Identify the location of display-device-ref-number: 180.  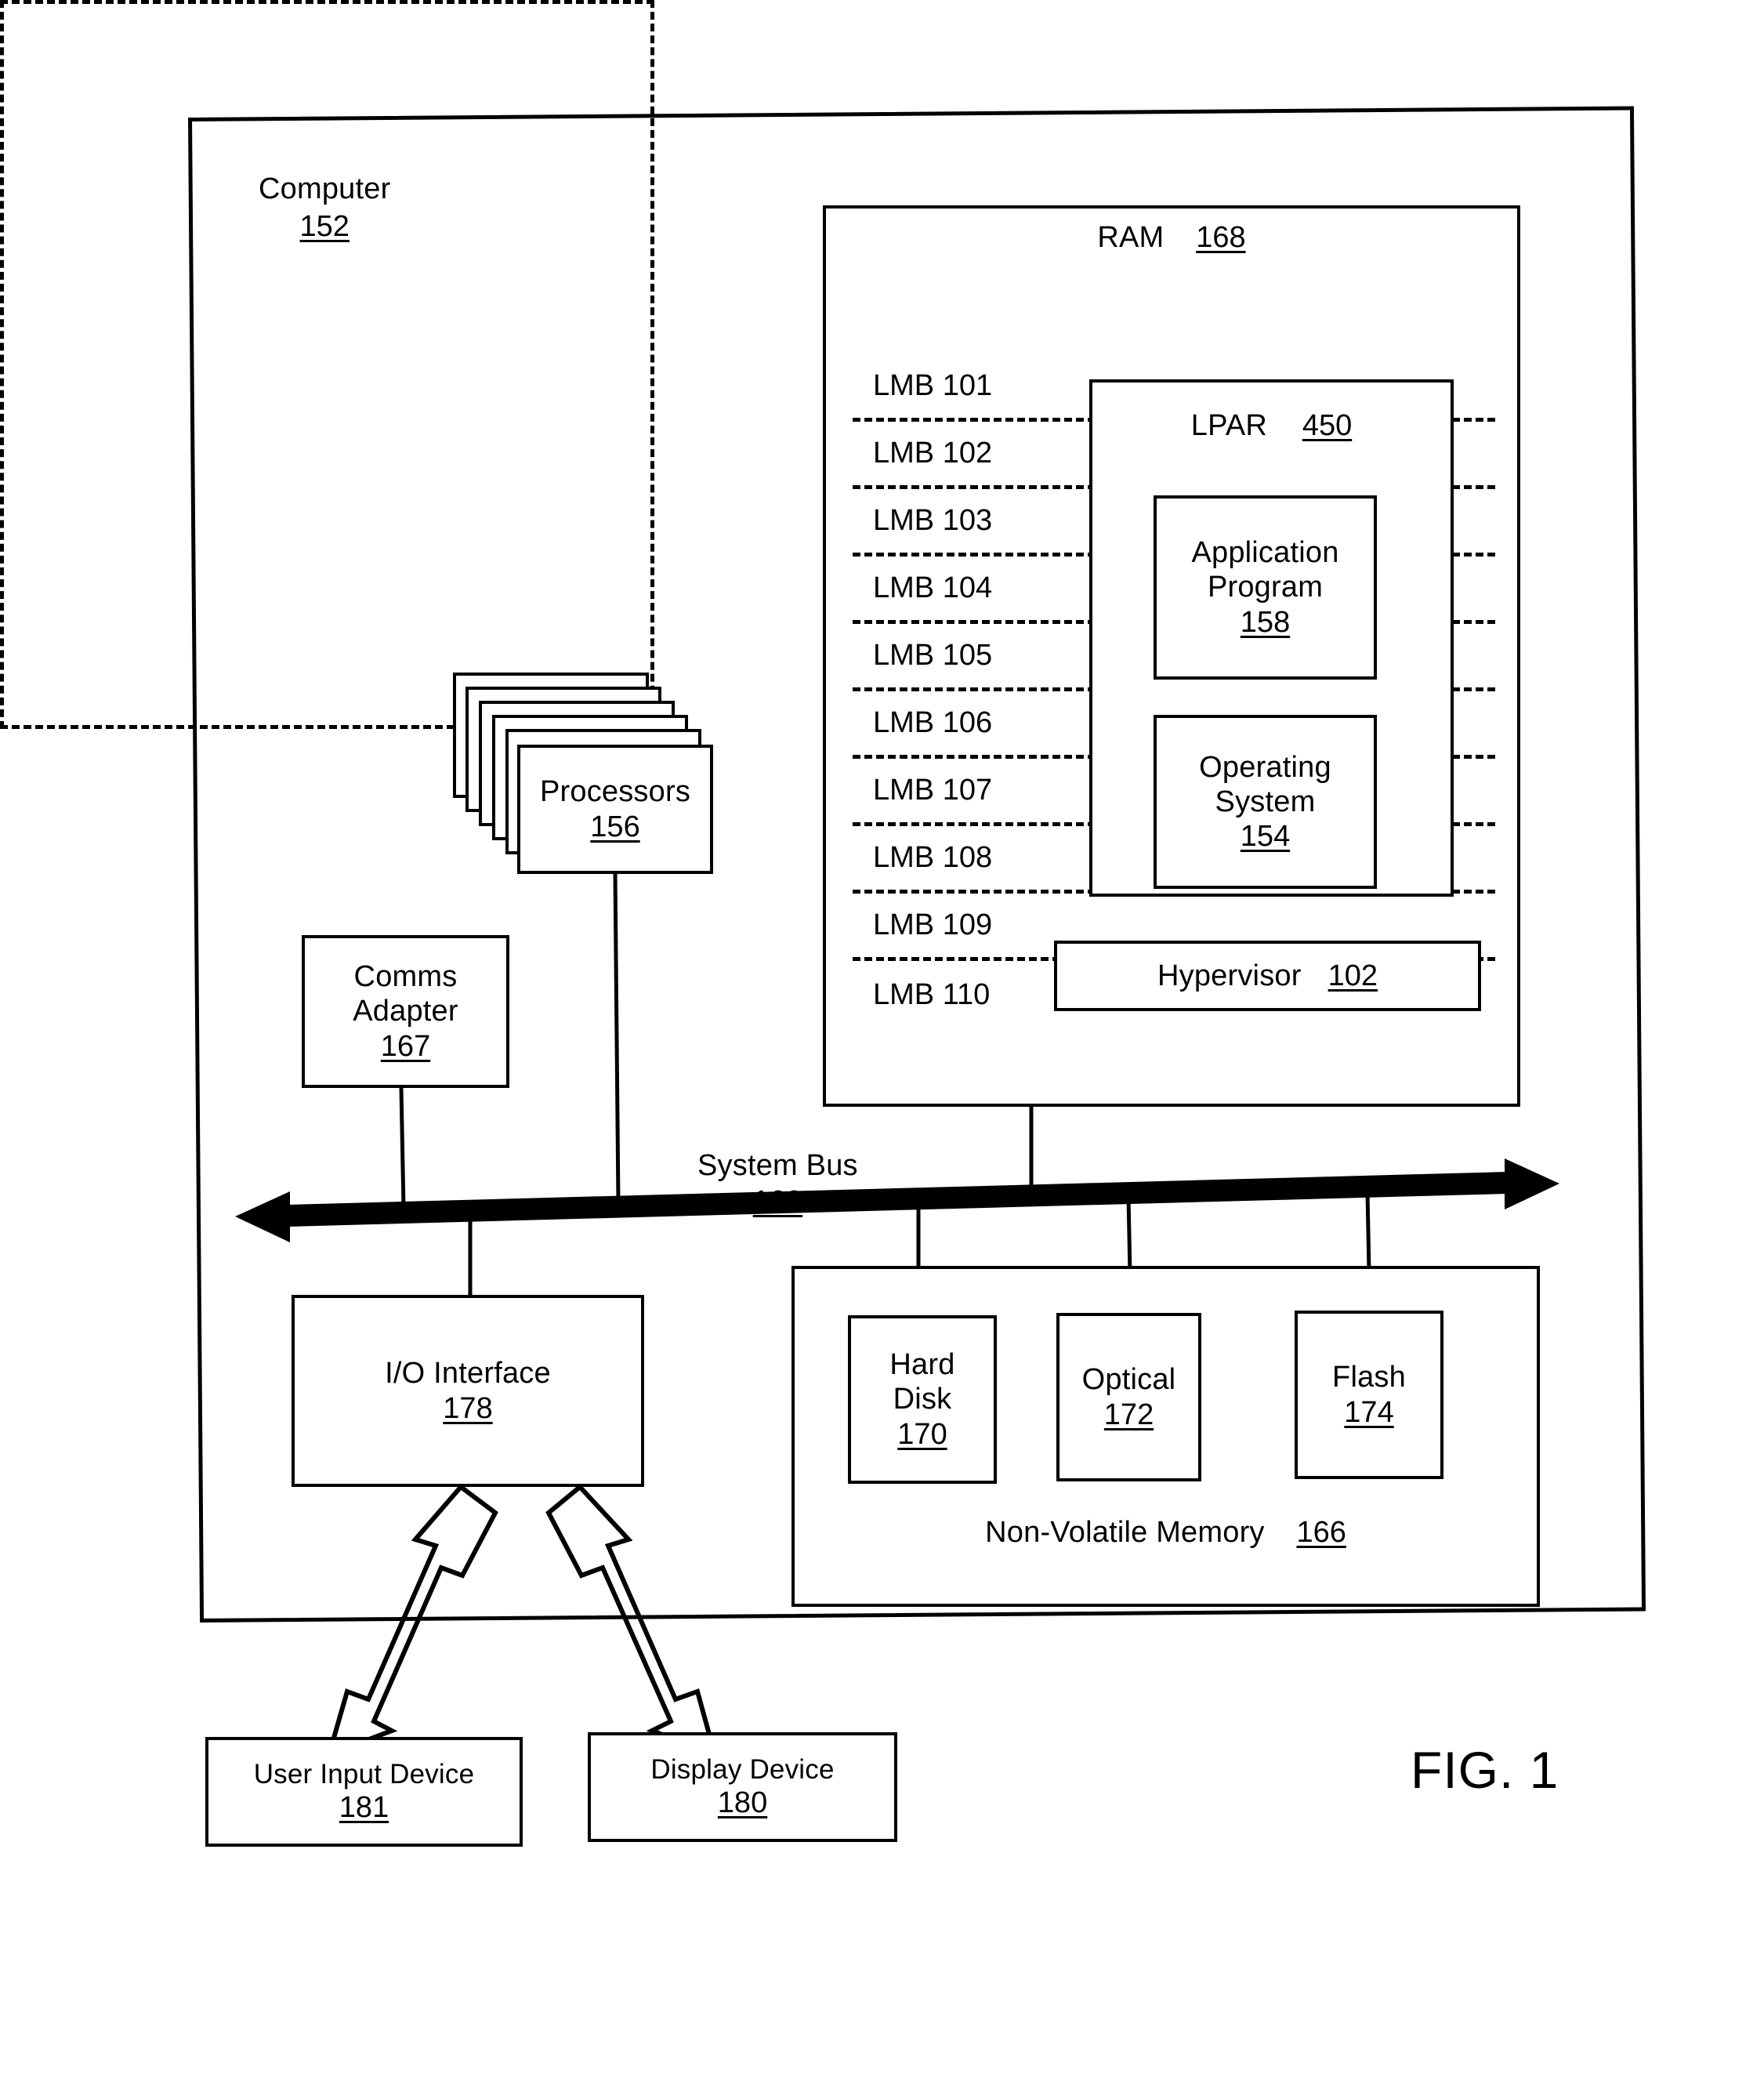
(743, 1803).